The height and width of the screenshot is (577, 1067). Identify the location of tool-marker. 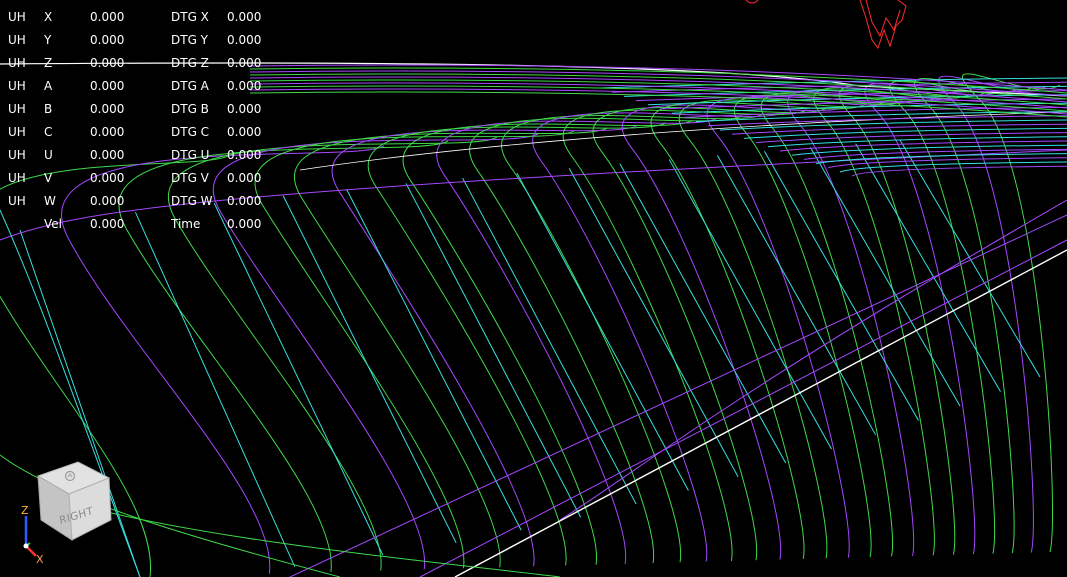
(826, 25).